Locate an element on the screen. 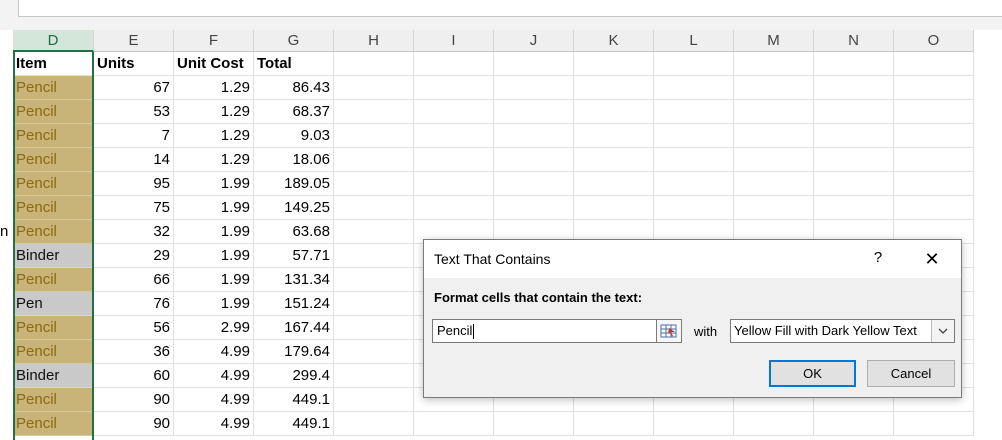 This screenshot has width=1002, height=440. column-header-k: K is located at coordinates (614, 41).